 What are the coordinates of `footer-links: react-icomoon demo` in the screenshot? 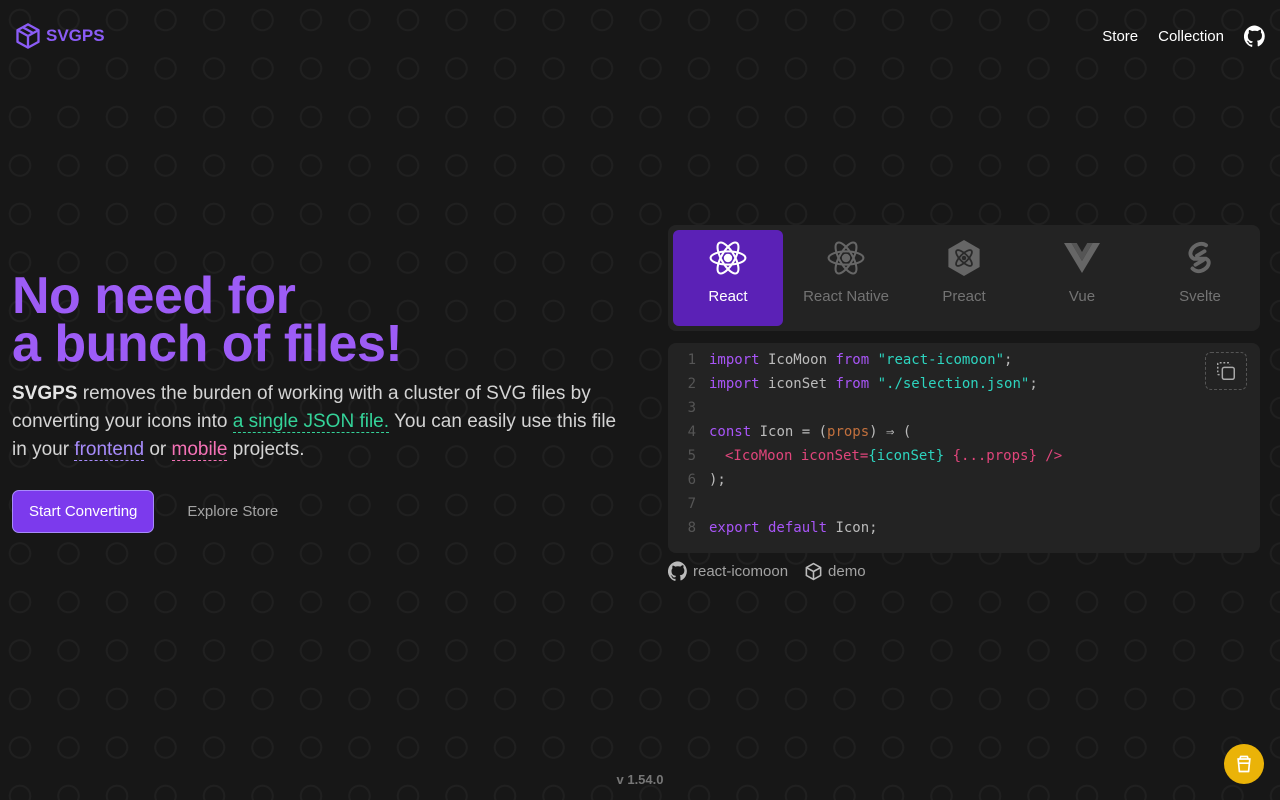 It's located at (767, 571).